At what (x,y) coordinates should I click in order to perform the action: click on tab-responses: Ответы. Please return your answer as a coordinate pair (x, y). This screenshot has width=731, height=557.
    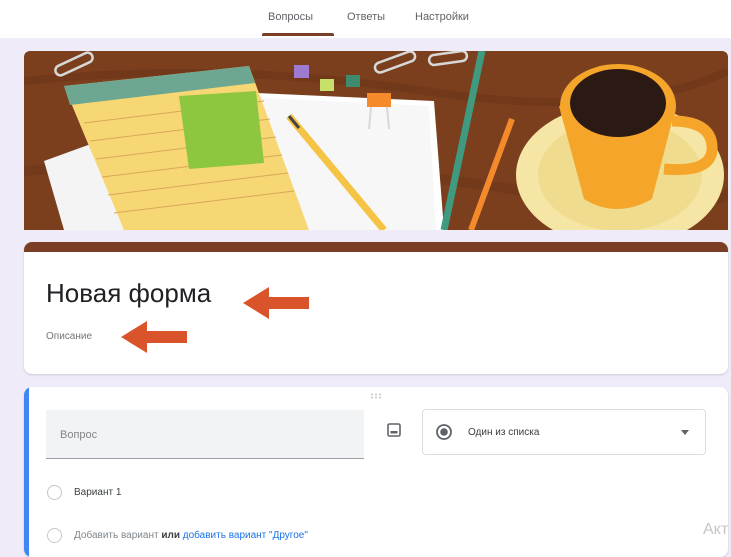
    Looking at the image, I should click on (366, 17).